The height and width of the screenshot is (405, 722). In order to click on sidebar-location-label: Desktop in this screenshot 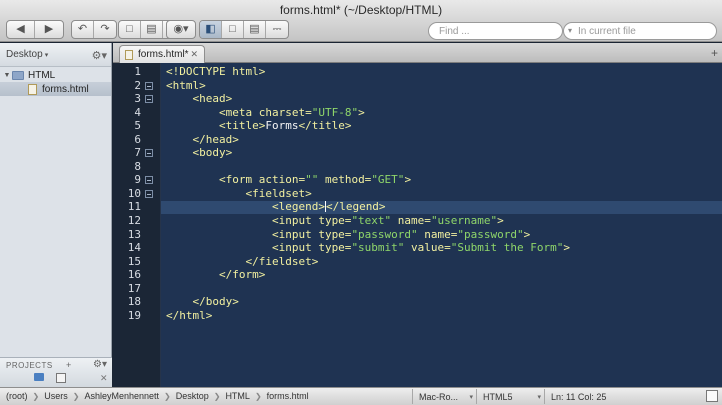, I will do `click(24, 54)`.